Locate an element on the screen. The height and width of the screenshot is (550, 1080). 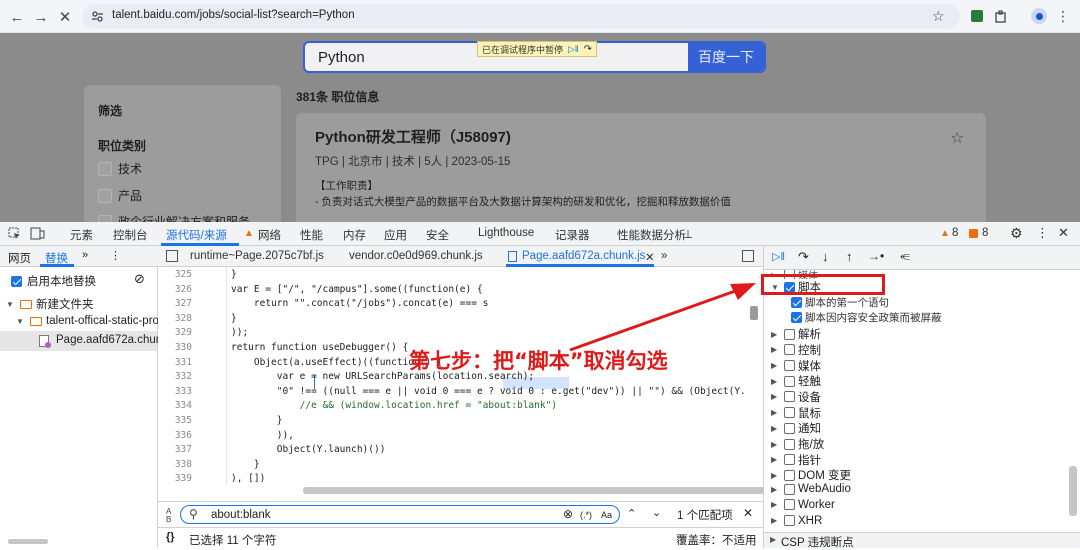
replace-toggle-icon: AB is located at coordinates (168, 516).